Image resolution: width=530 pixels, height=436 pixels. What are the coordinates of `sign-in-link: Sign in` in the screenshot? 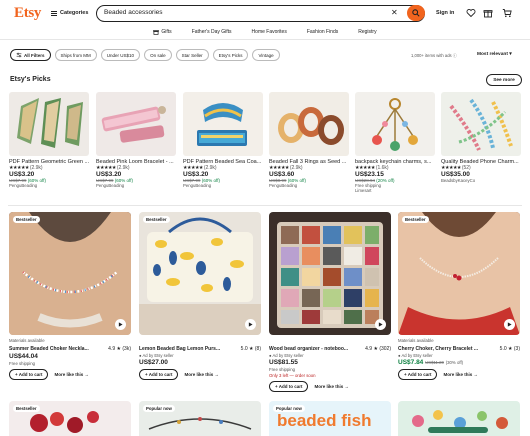 It's located at (445, 13).